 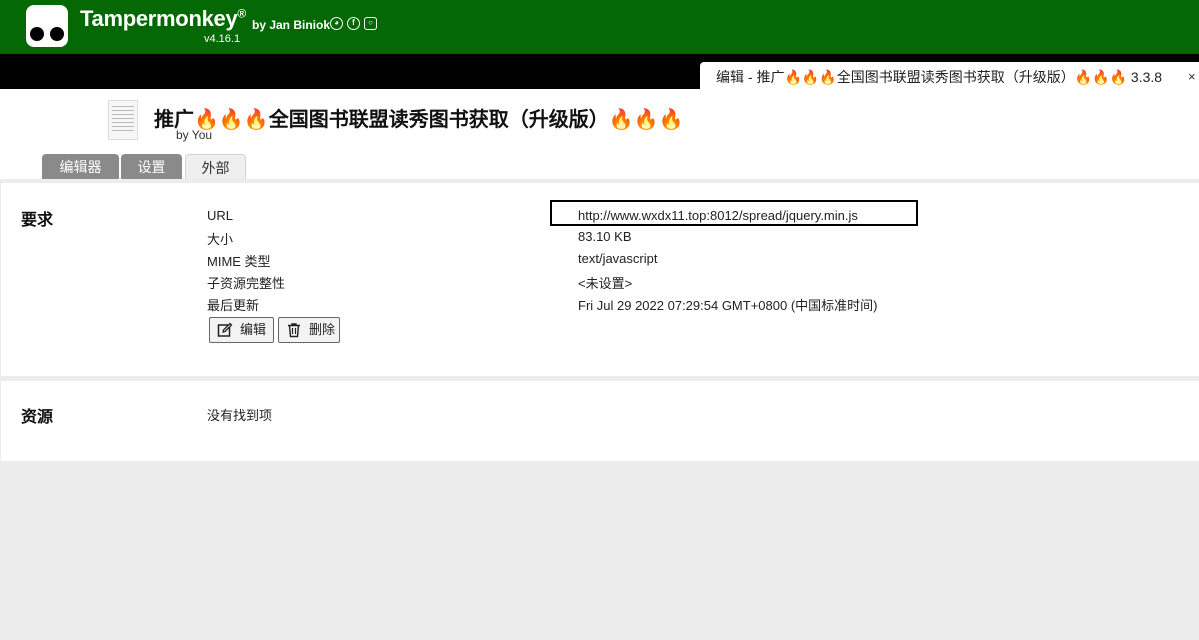 What do you see at coordinates (370, 23) in the screenshot?
I see `instagram-icon: ○` at bounding box center [370, 23].